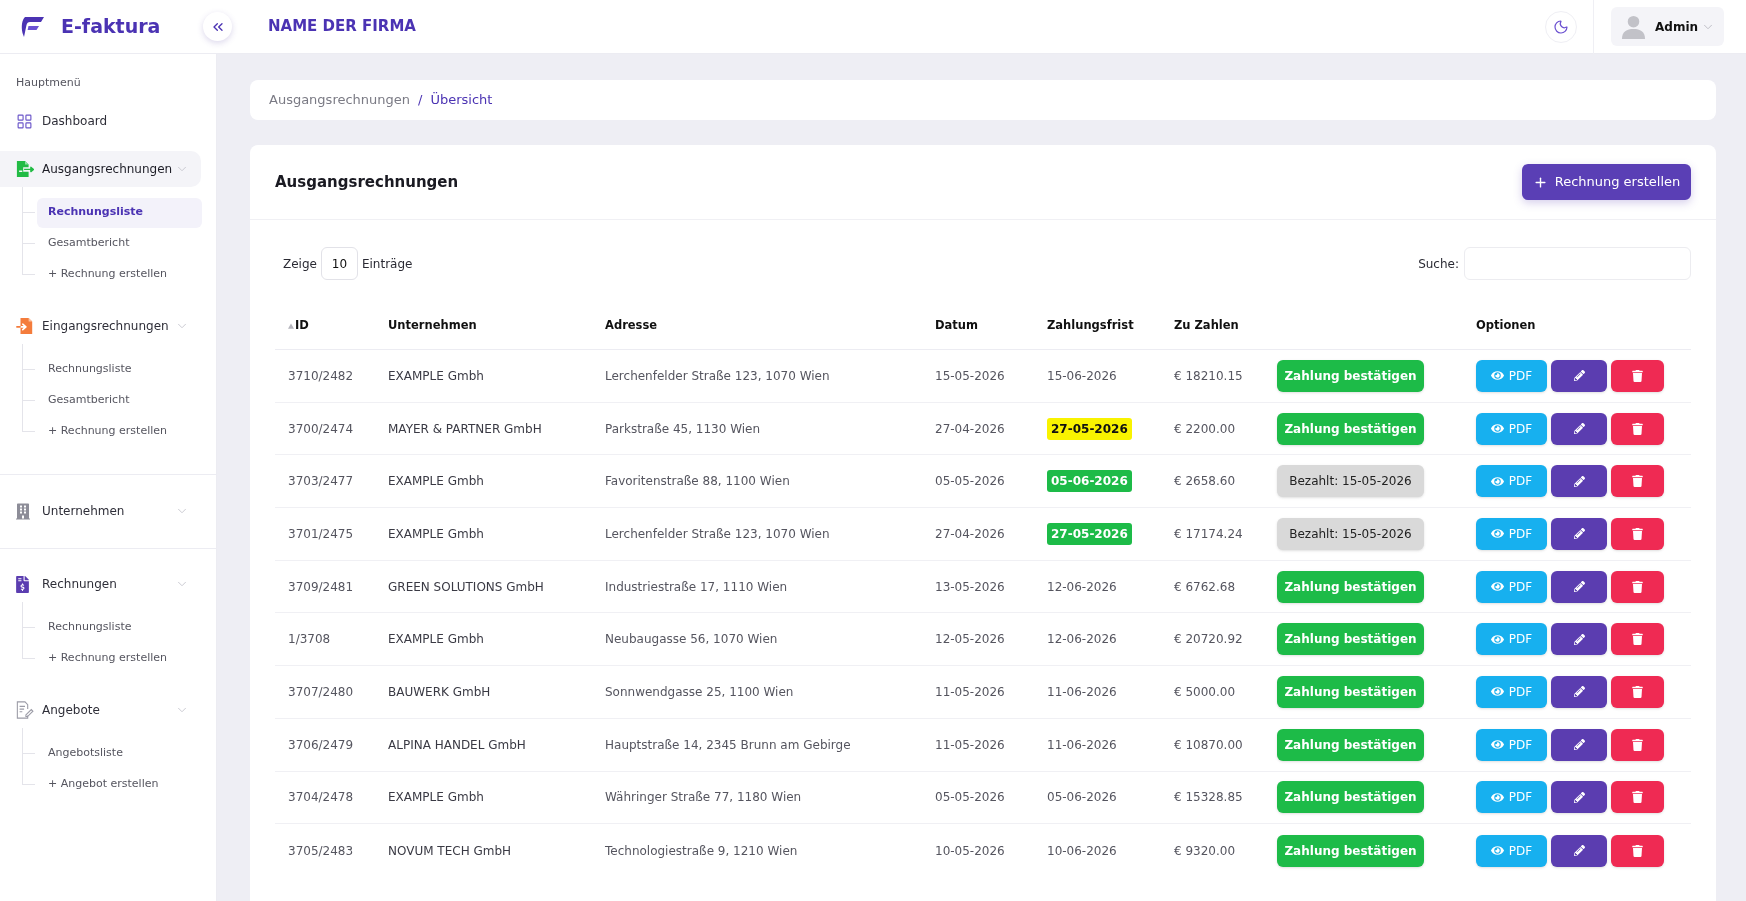 The image size is (1746, 901). I want to click on invoice-id: 3710/2482, so click(321, 376).